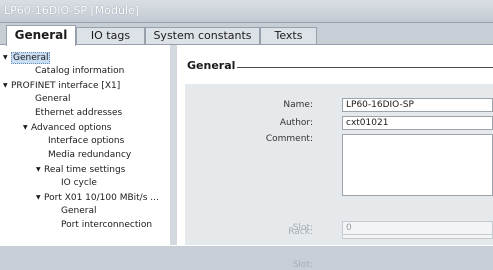 This screenshot has height=270, width=493. Describe the element at coordinates (365, 67) in the screenshot. I see `section-divider` at that location.